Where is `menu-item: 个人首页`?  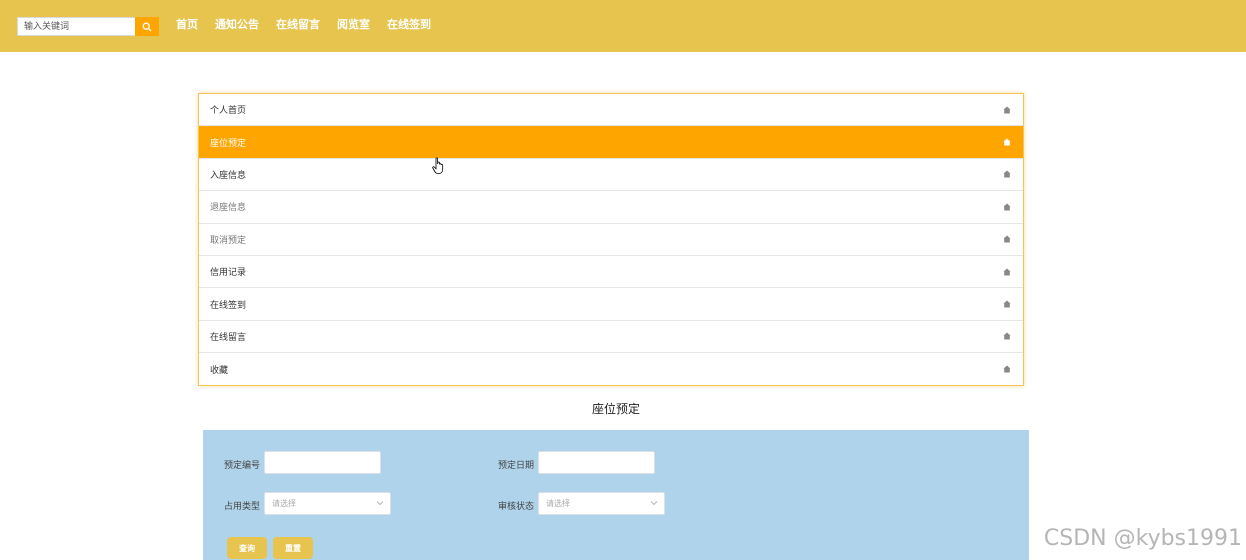 menu-item: 个人首页 is located at coordinates (611, 110).